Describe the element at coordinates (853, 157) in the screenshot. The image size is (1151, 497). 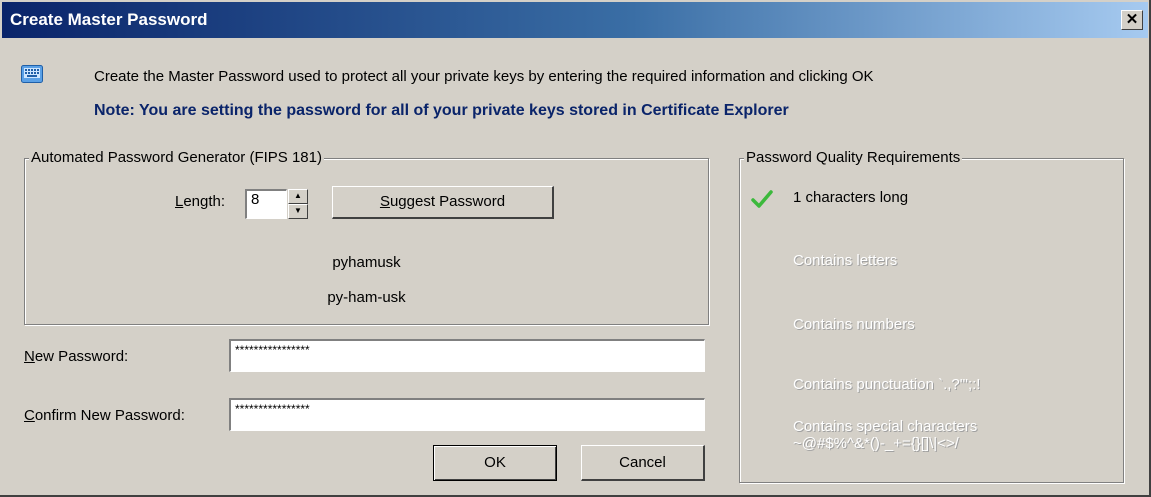
I see `requirements-legend: Password Quality Requirements` at that location.